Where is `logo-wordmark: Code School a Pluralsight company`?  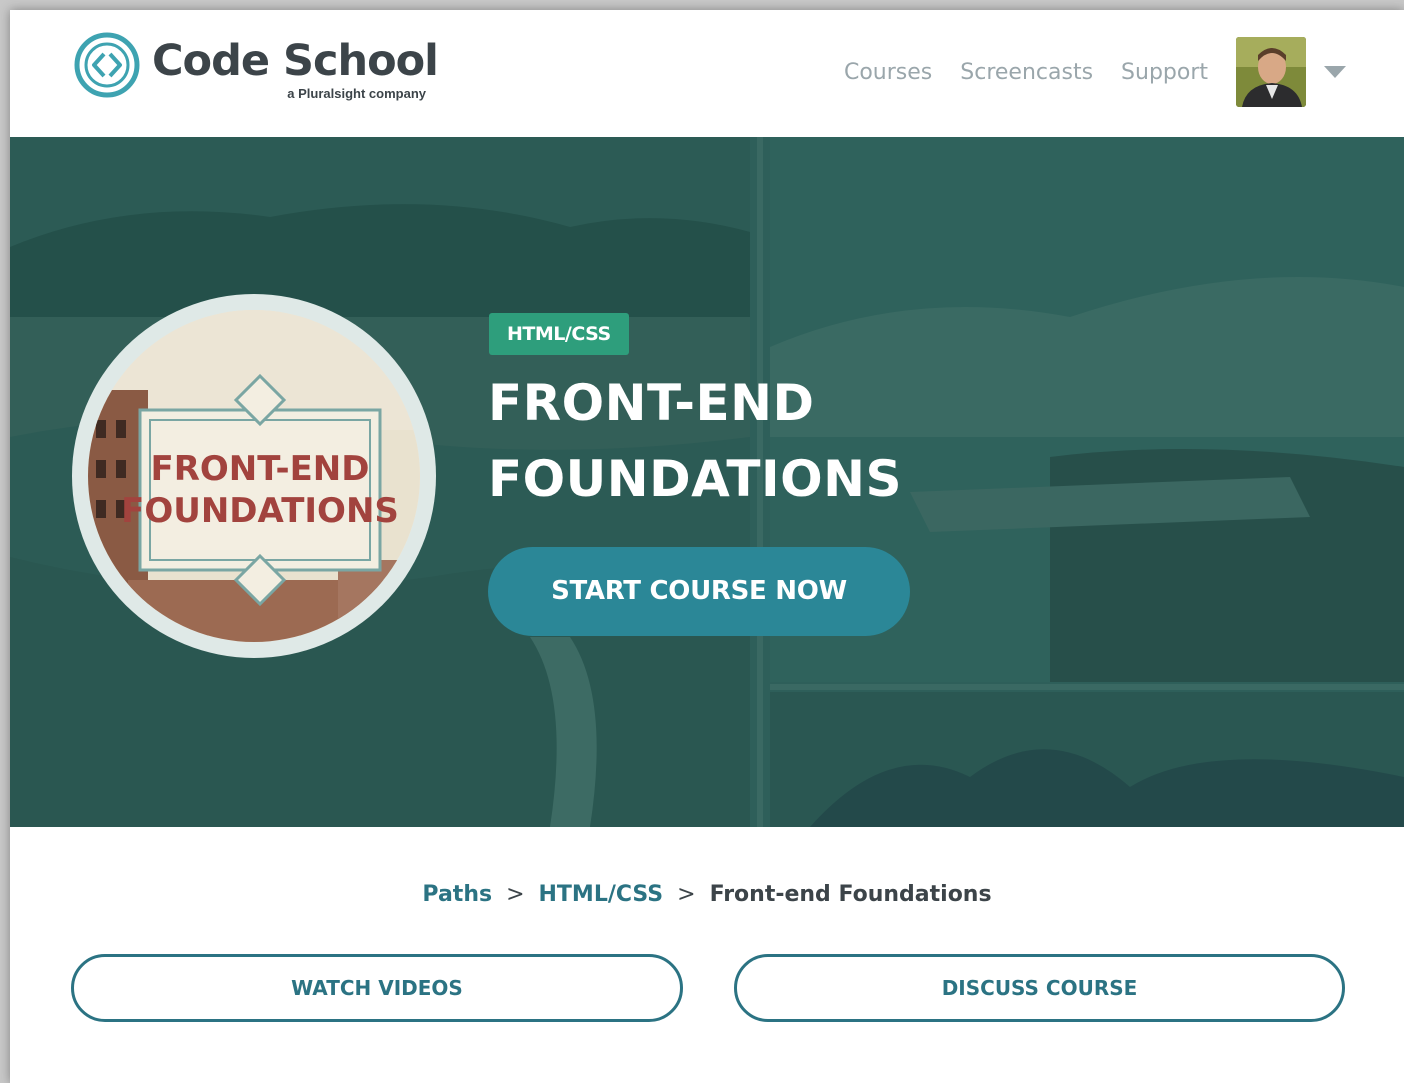
logo-wordmark: Code School a Pluralsight company is located at coordinates (295, 66).